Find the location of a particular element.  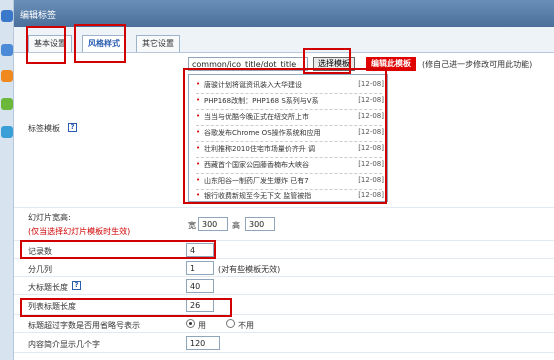

ellipsis-label: 标题超过字数是否用省略号表示 is located at coordinates (84, 325).